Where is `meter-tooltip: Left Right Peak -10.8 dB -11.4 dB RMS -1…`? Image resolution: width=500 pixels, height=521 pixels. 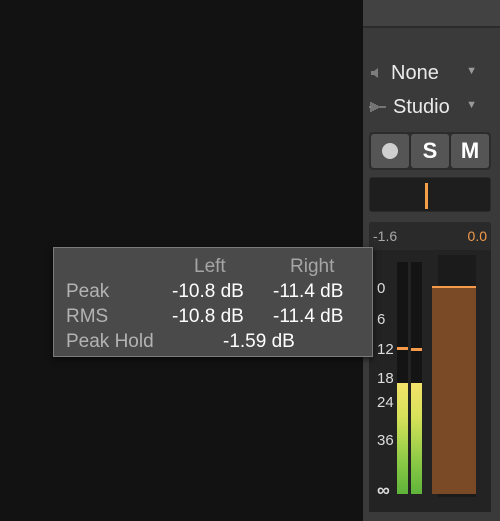
meter-tooltip: Left Right Peak -10.8 dB -11.4 dB RMS -1… is located at coordinates (213, 302).